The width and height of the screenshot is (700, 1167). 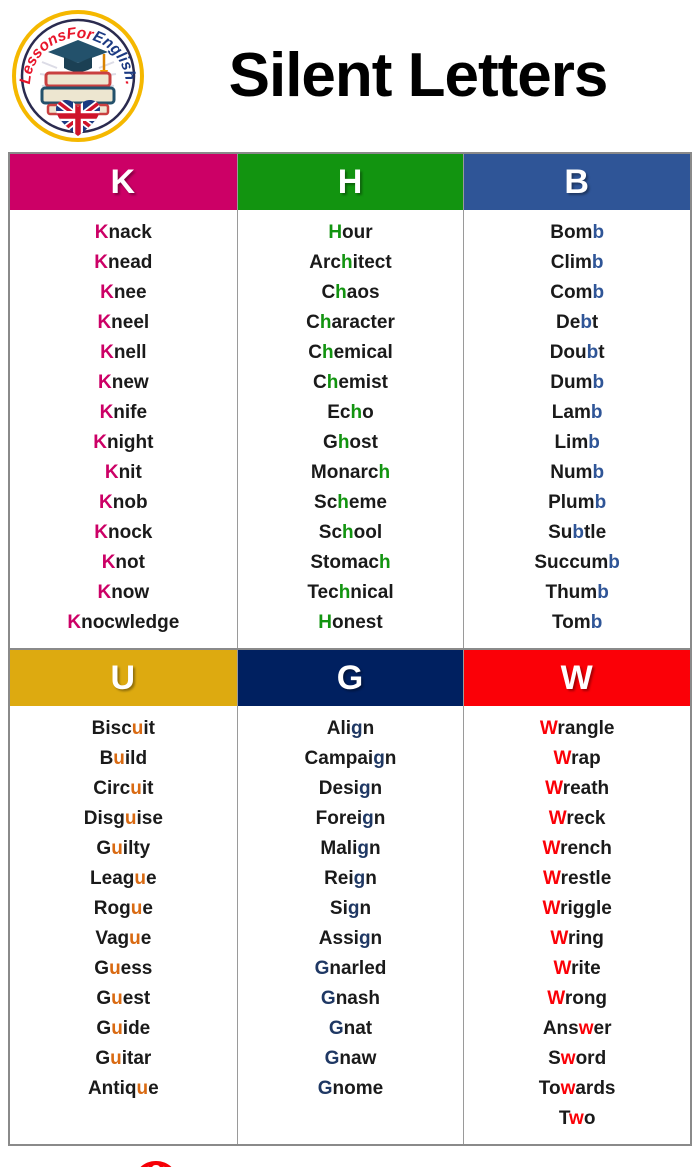 I want to click on word-item: Guide, so click(x=123, y=1029).